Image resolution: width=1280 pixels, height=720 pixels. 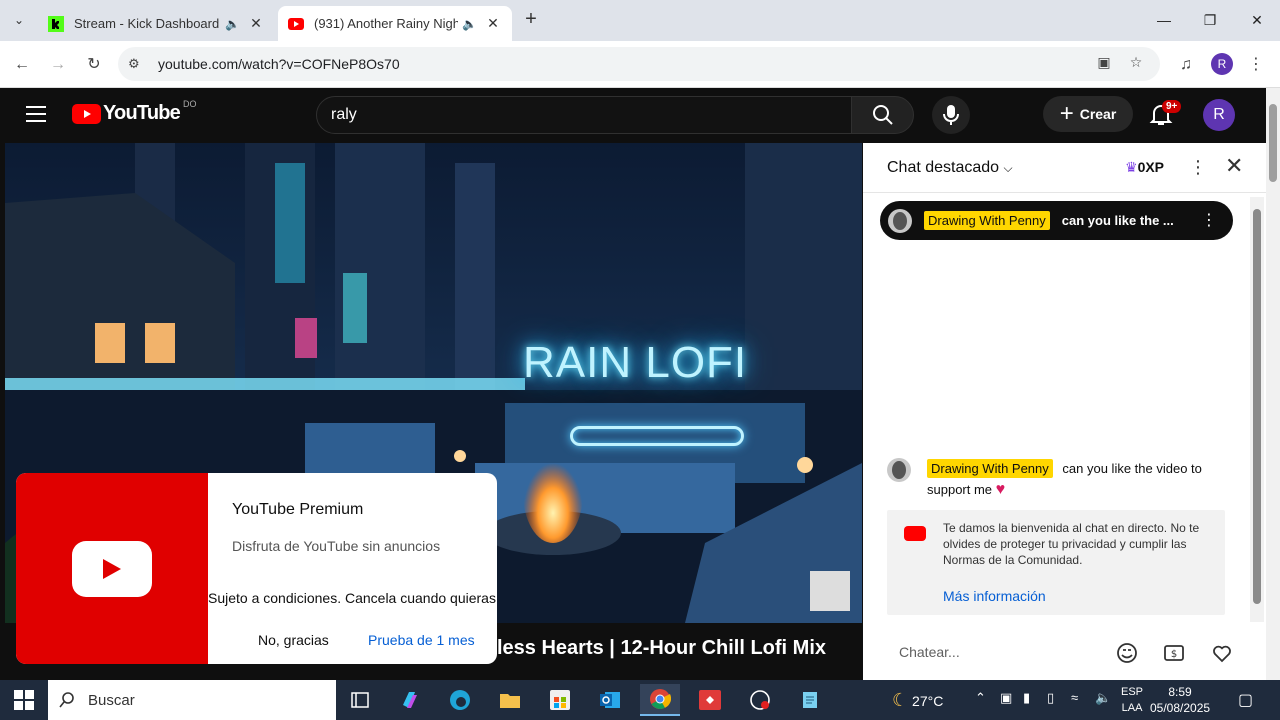 I want to click on date: 05/08/2025, so click(x=1180, y=708).